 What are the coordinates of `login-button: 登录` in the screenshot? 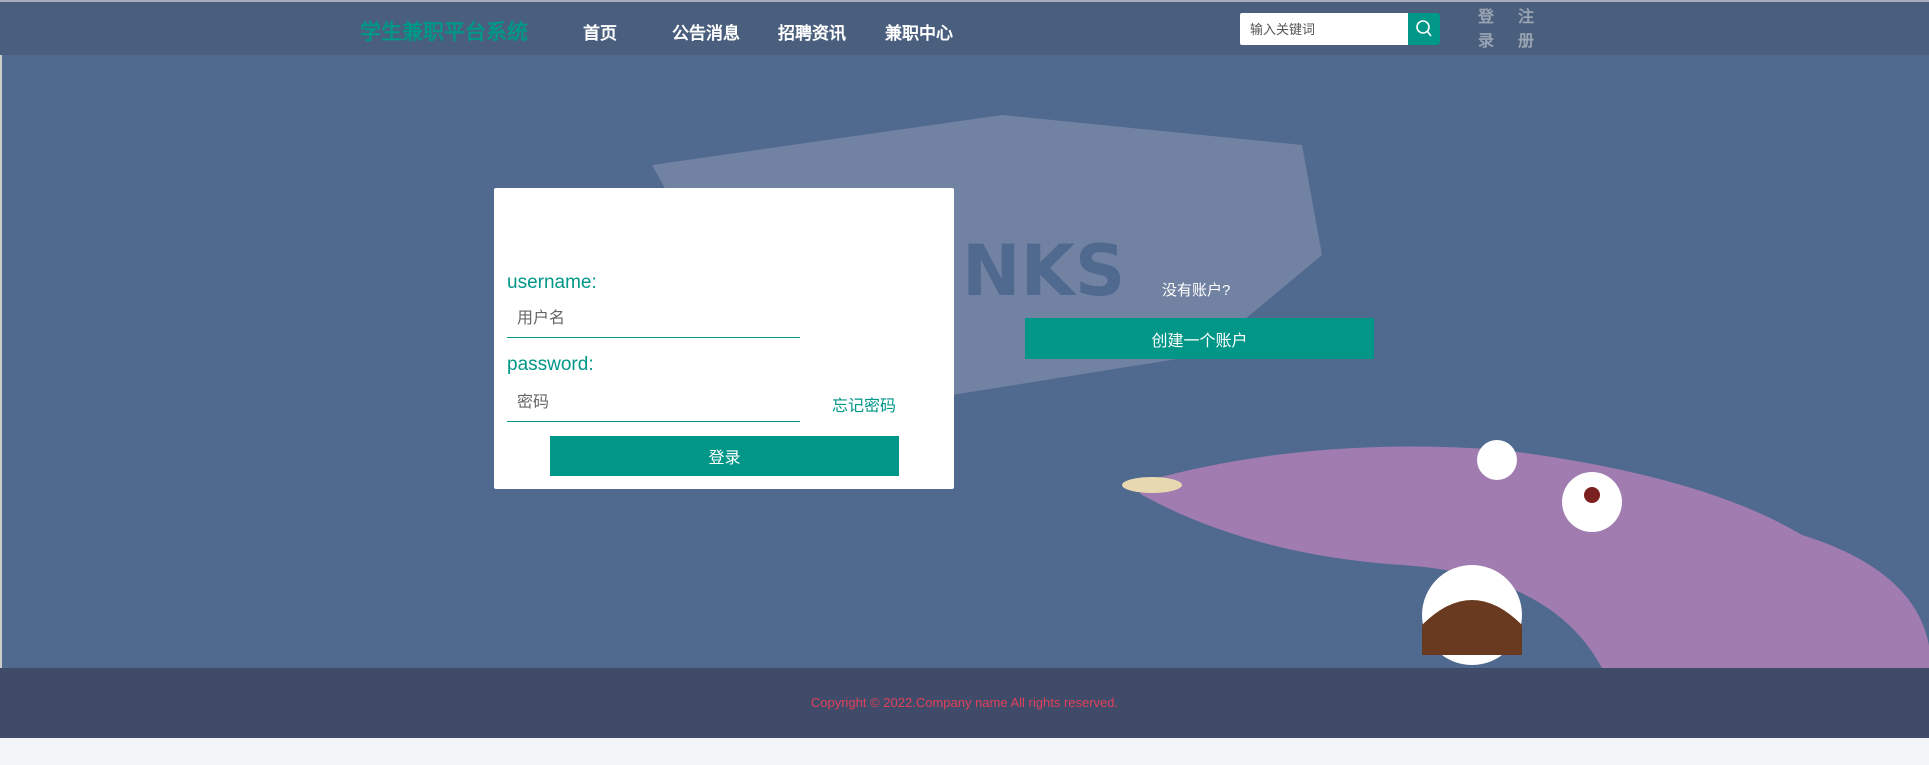 It's located at (724, 456).